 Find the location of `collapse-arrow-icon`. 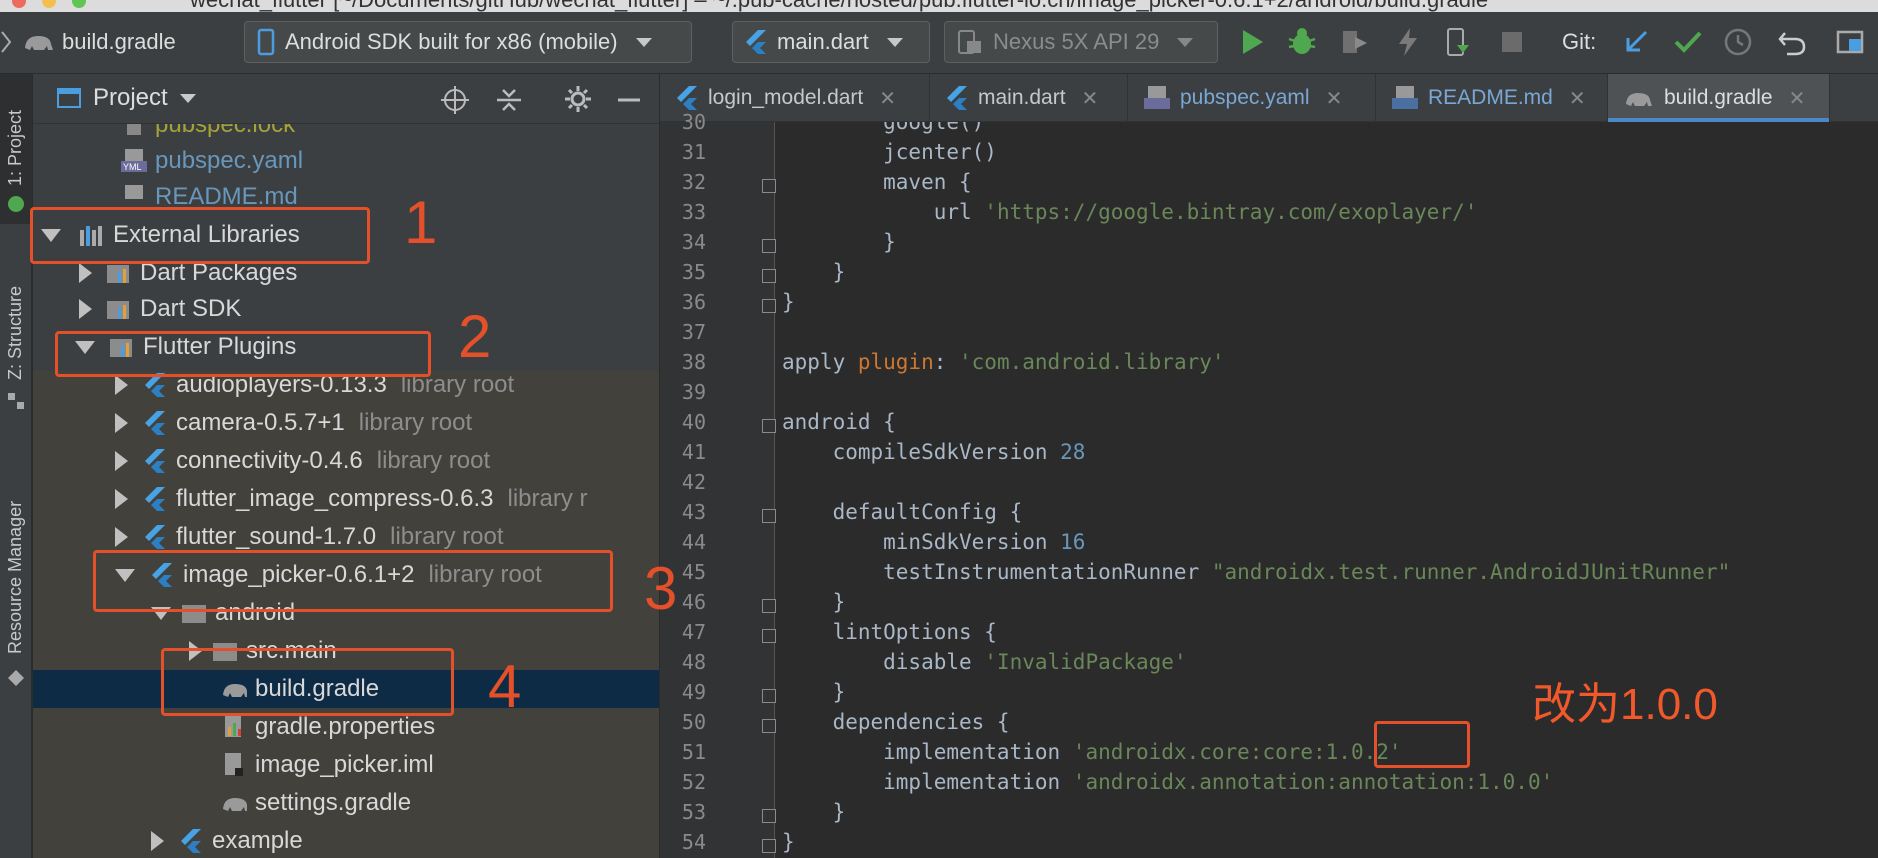

collapse-arrow-icon is located at coordinates (157, 841).